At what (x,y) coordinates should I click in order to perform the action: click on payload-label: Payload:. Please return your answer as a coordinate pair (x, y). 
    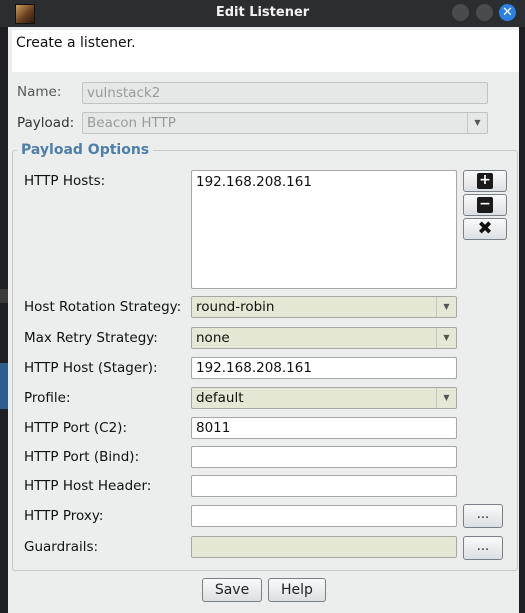
    Looking at the image, I should click on (46, 123).